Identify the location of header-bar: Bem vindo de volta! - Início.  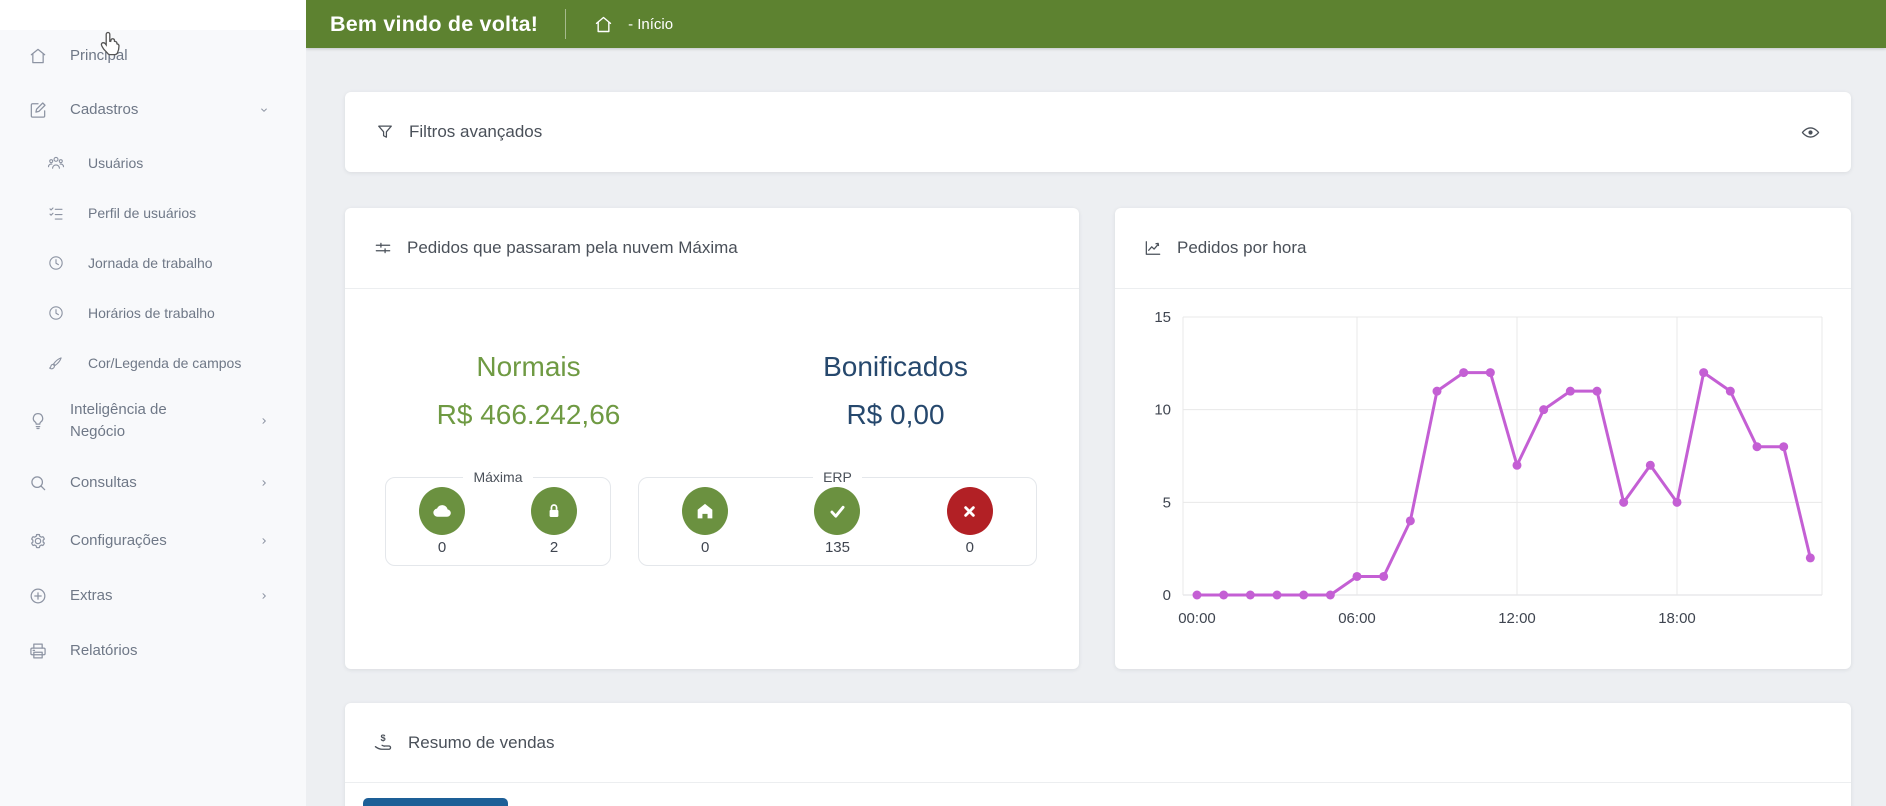
(1096, 24).